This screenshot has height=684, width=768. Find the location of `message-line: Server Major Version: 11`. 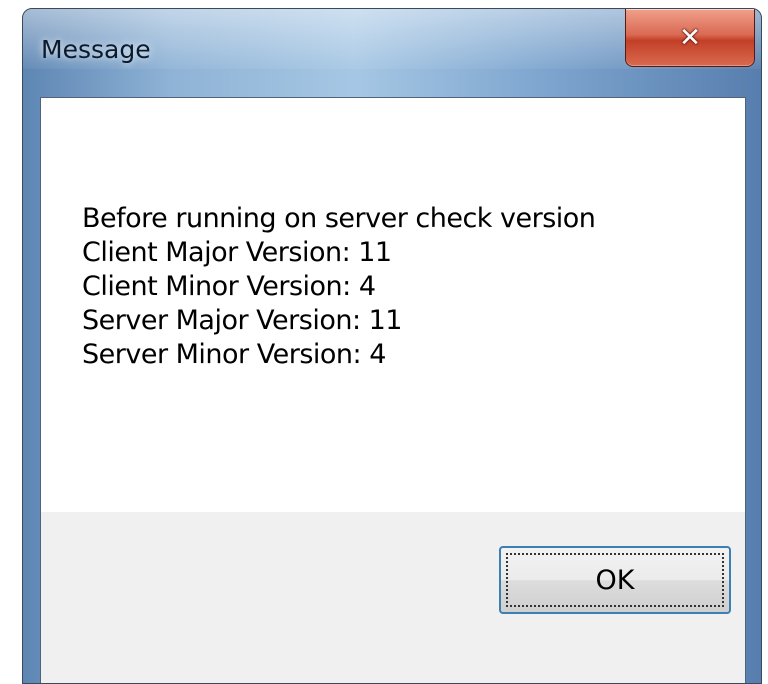

message-line: Server Major Version: 11 is located at coordinates (242, 320).